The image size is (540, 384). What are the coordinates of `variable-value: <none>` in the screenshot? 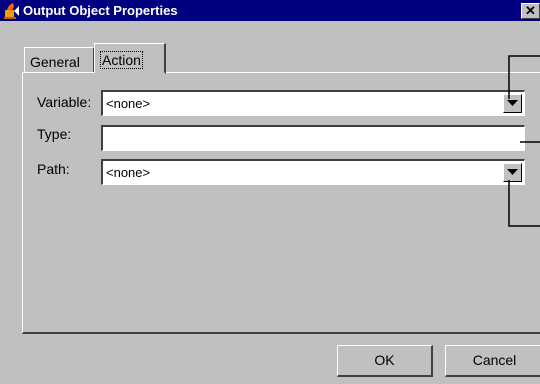 It's located at (128, 103).